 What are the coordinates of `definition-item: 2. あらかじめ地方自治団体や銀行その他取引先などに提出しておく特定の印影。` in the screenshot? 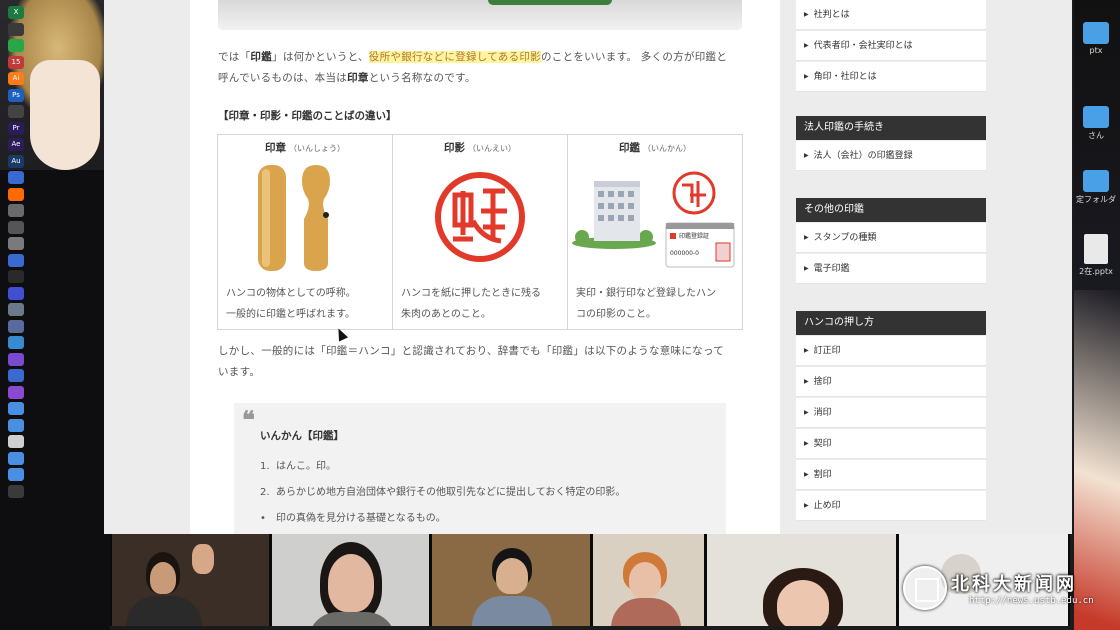 It's located at (443, 492).